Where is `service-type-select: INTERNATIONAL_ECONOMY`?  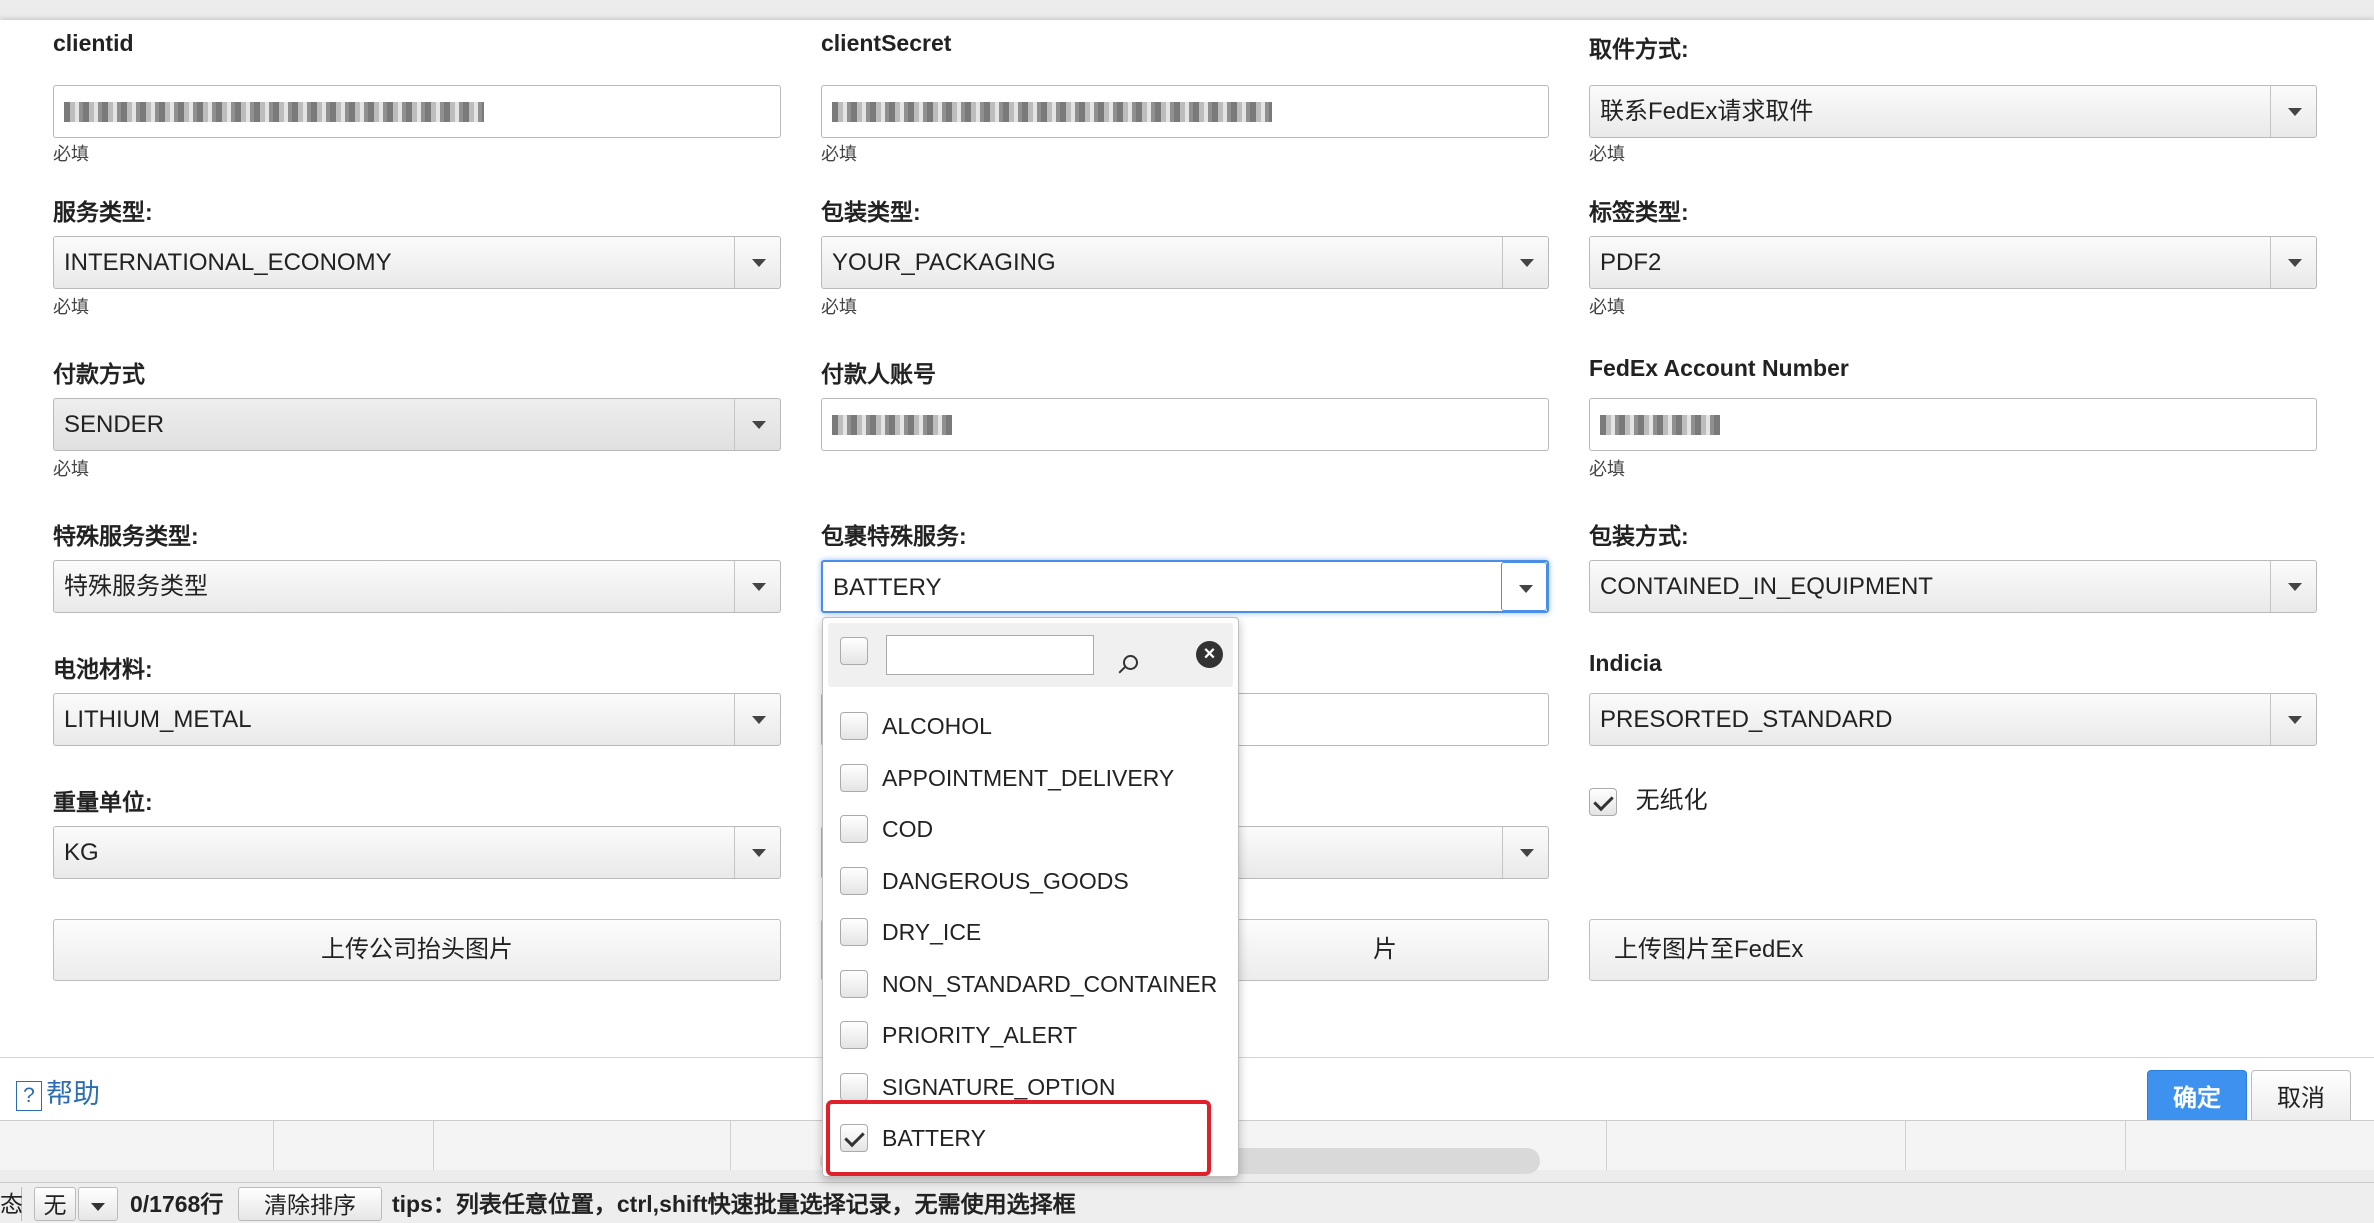 service-type-select: INTERNATIONAL_ECONOMY is located at coordinates (417, 262).